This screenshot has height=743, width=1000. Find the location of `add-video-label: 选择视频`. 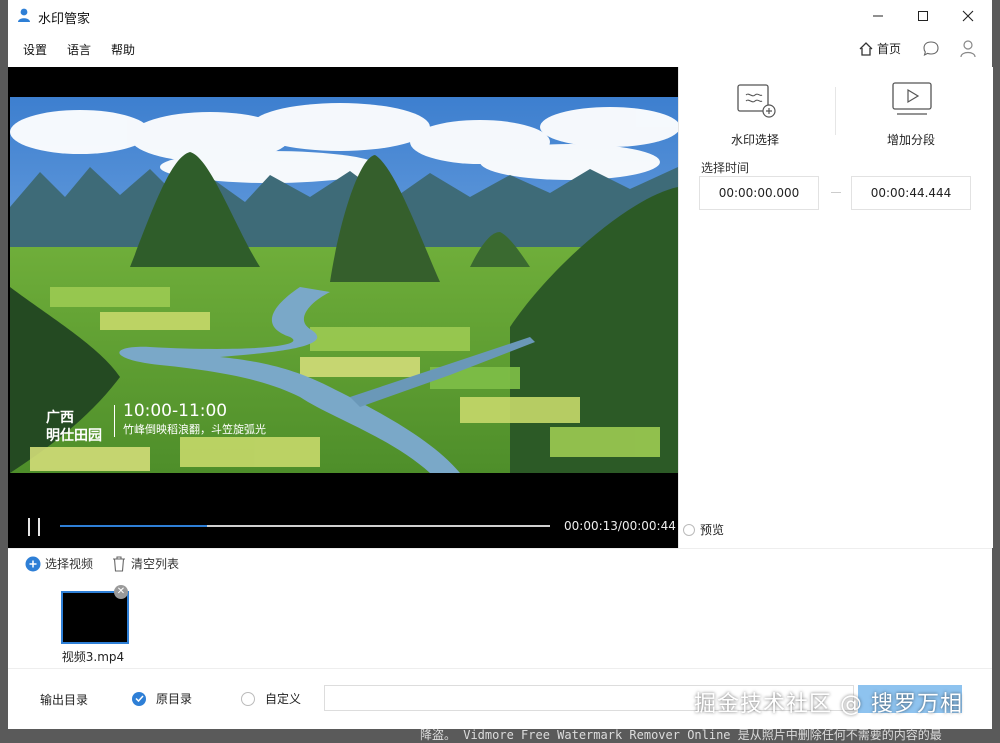

add-video-label: 选择视频 is located at coordinates (69, 564).